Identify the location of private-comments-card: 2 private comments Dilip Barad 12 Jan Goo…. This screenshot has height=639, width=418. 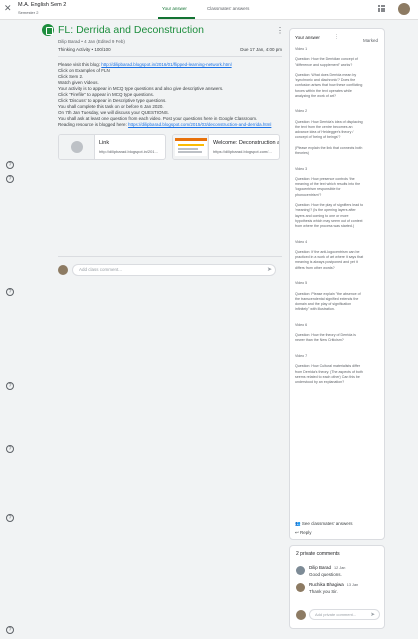
(337, 587).